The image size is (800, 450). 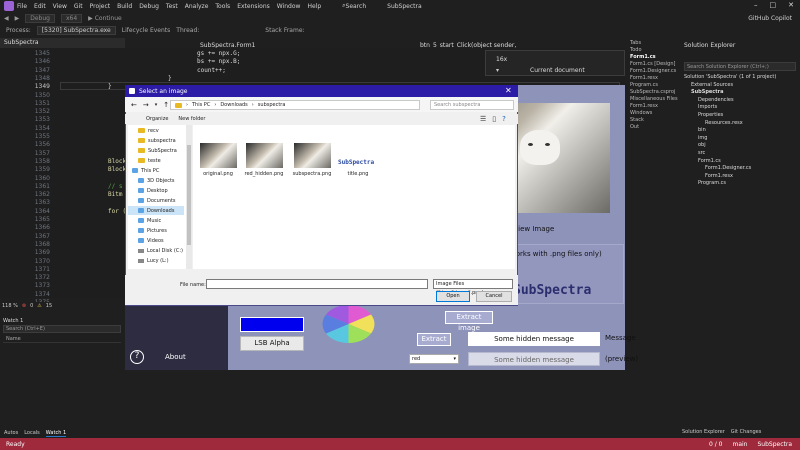 I want to click on project-tab: SubSpectra, so click(x=62, y=43).